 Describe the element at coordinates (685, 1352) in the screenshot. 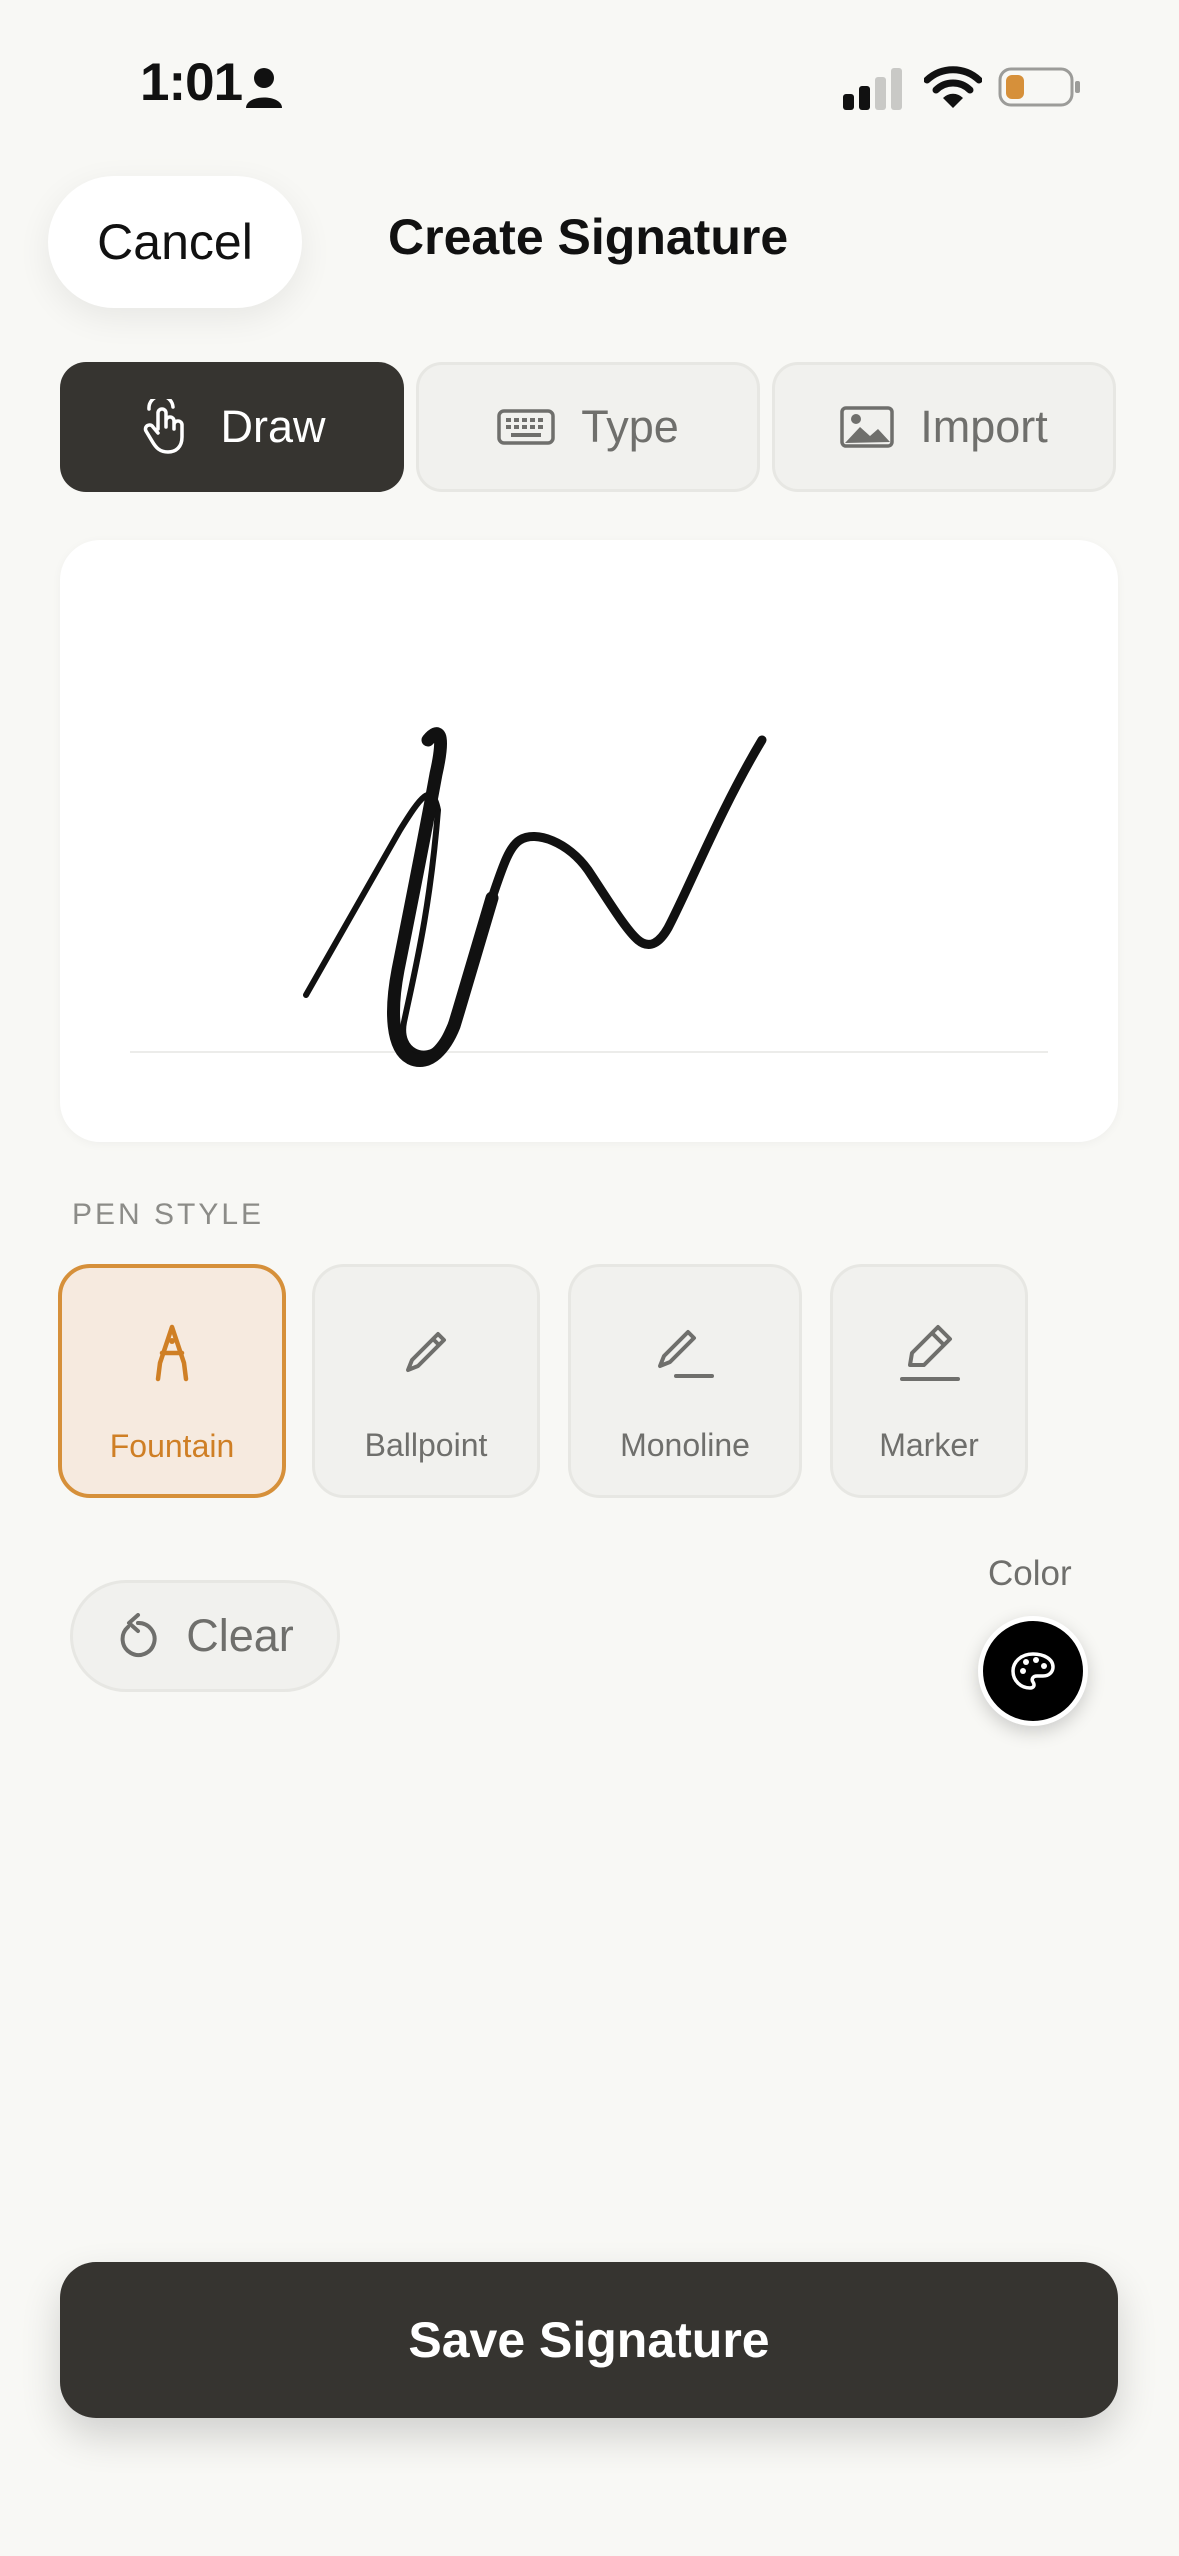

I see `monoline-pen-icon` at that location.